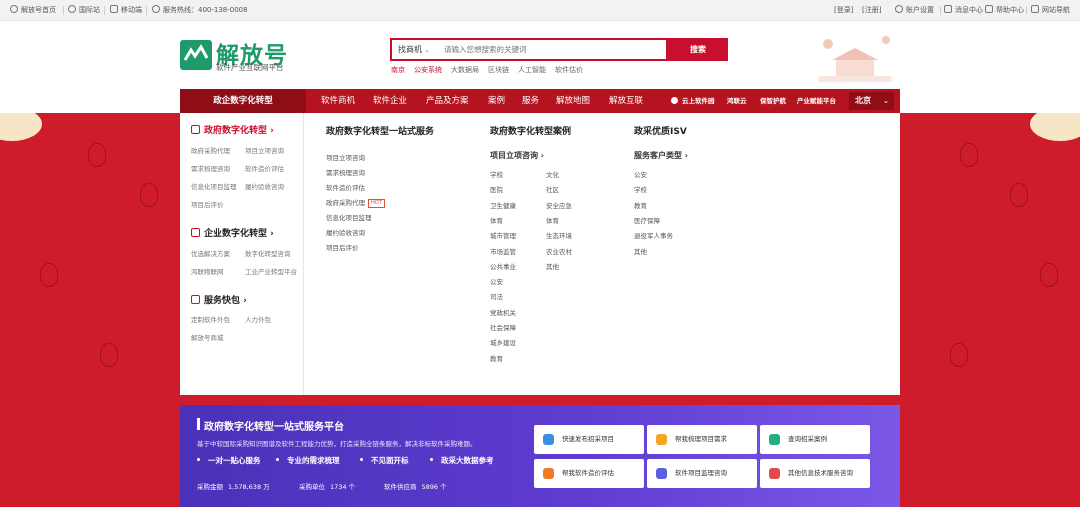 The width and height of the screenshot is (1080, 507). I want to click on search-category-select: 找商机 ⌄, so click(414, 49).